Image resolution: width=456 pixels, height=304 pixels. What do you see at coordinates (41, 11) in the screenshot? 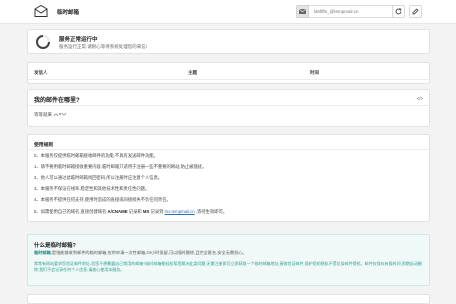
I see `mail-logo-icon` at bounding box center [41, 11].